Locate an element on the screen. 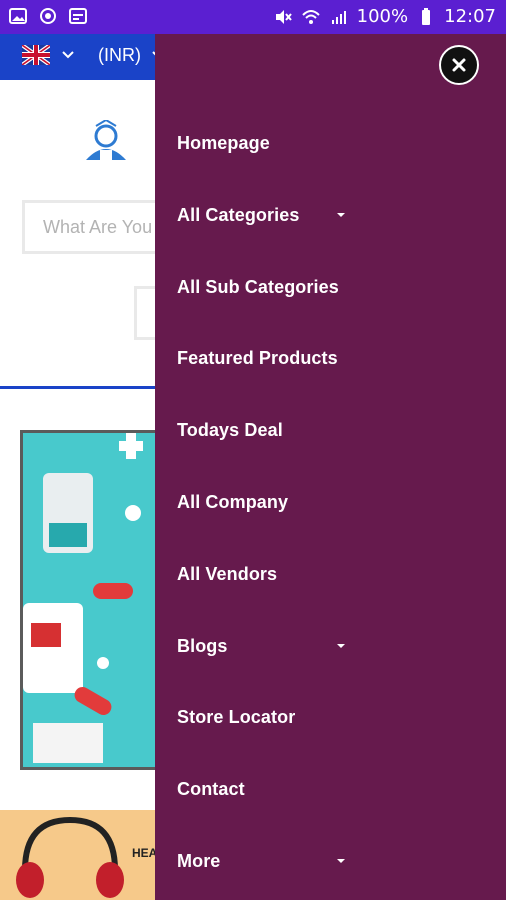 Image resolution: width=506 pixels, height=922 pixels. menu-item-label: All Sub Categories is located at coordinates (258, 286).